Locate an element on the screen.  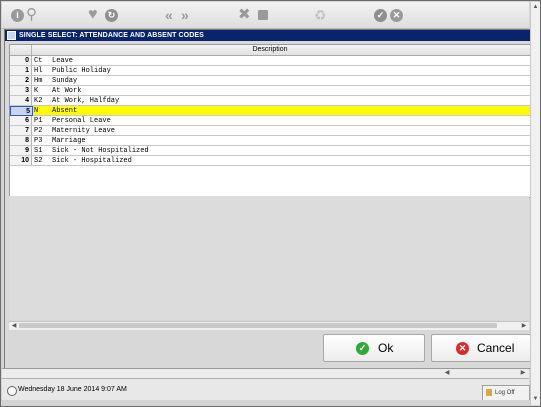
row-code: P1 is located at coordinates (38, 121).